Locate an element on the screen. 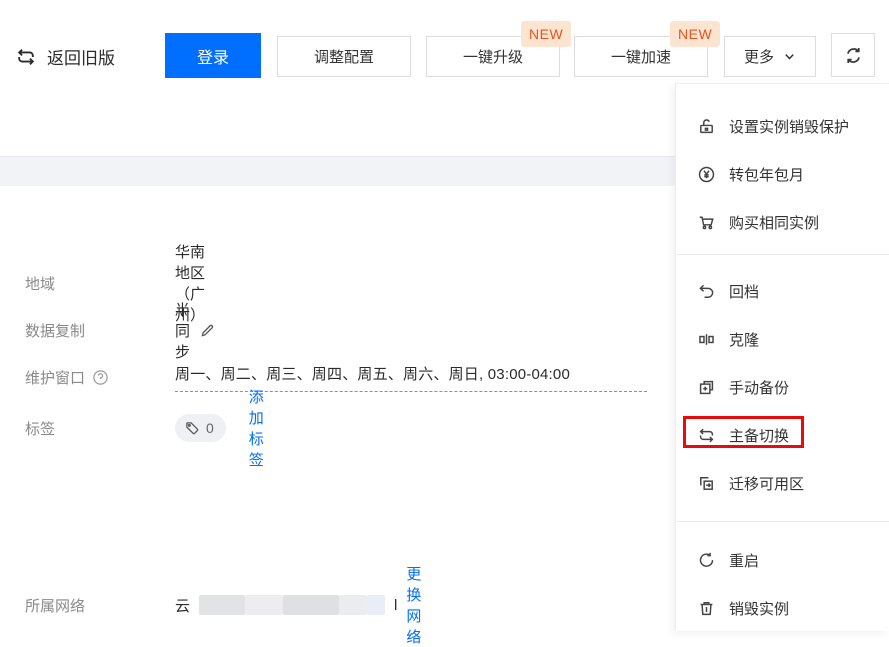 This screenshot has width=889, height=647. menu-item-manual-backup: 手动备份 is located at coordinates (782, 387).